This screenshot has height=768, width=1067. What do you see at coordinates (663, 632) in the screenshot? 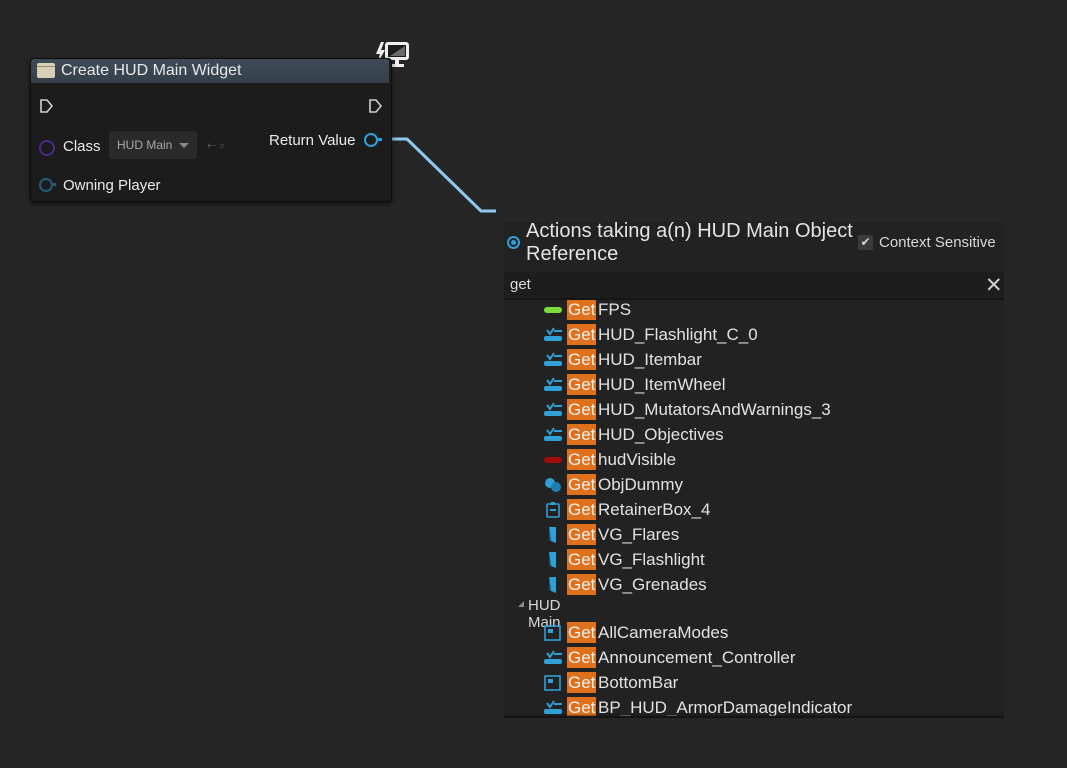
I see `item-label: AllCameraModes` at bounding box center [663, 632].